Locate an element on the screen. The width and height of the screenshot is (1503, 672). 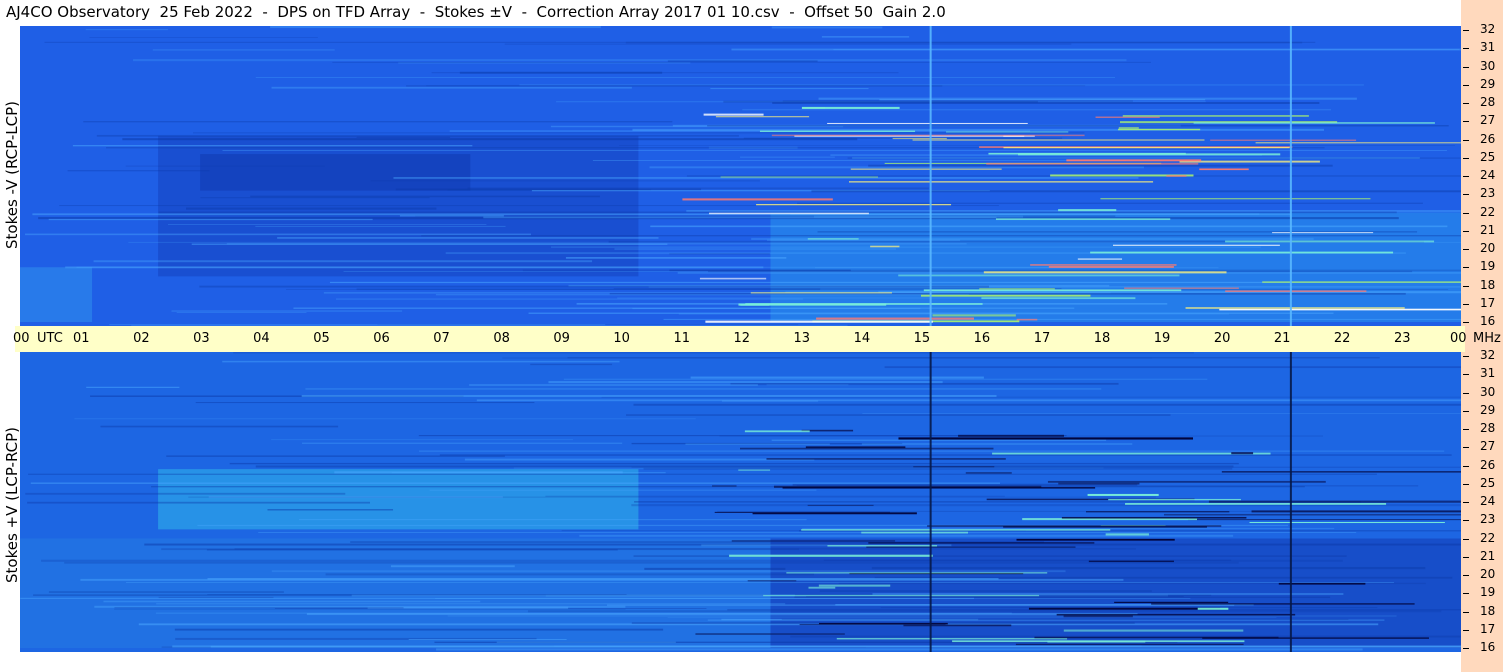
y-tick-label-bottom: 23 is located at coordinates (1488, 519).